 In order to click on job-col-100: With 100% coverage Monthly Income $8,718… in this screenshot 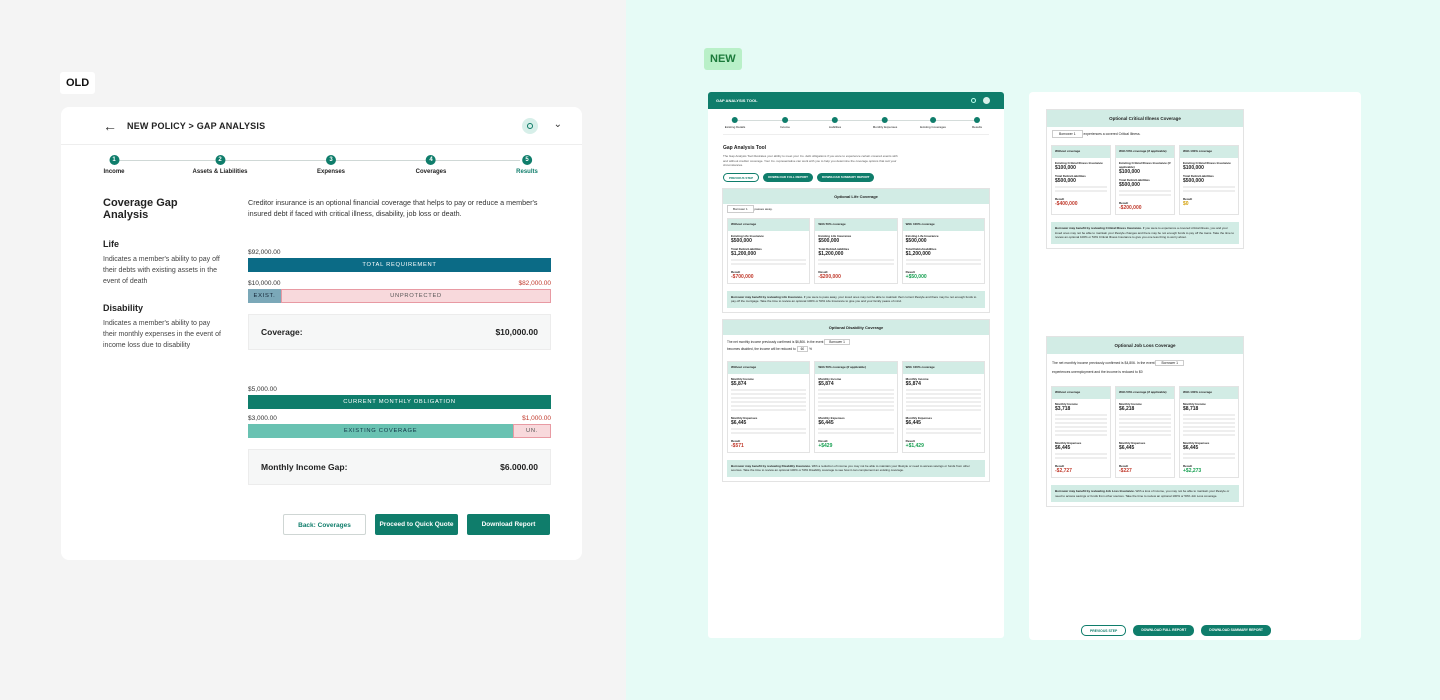, I will do `click(1209, 432)`.